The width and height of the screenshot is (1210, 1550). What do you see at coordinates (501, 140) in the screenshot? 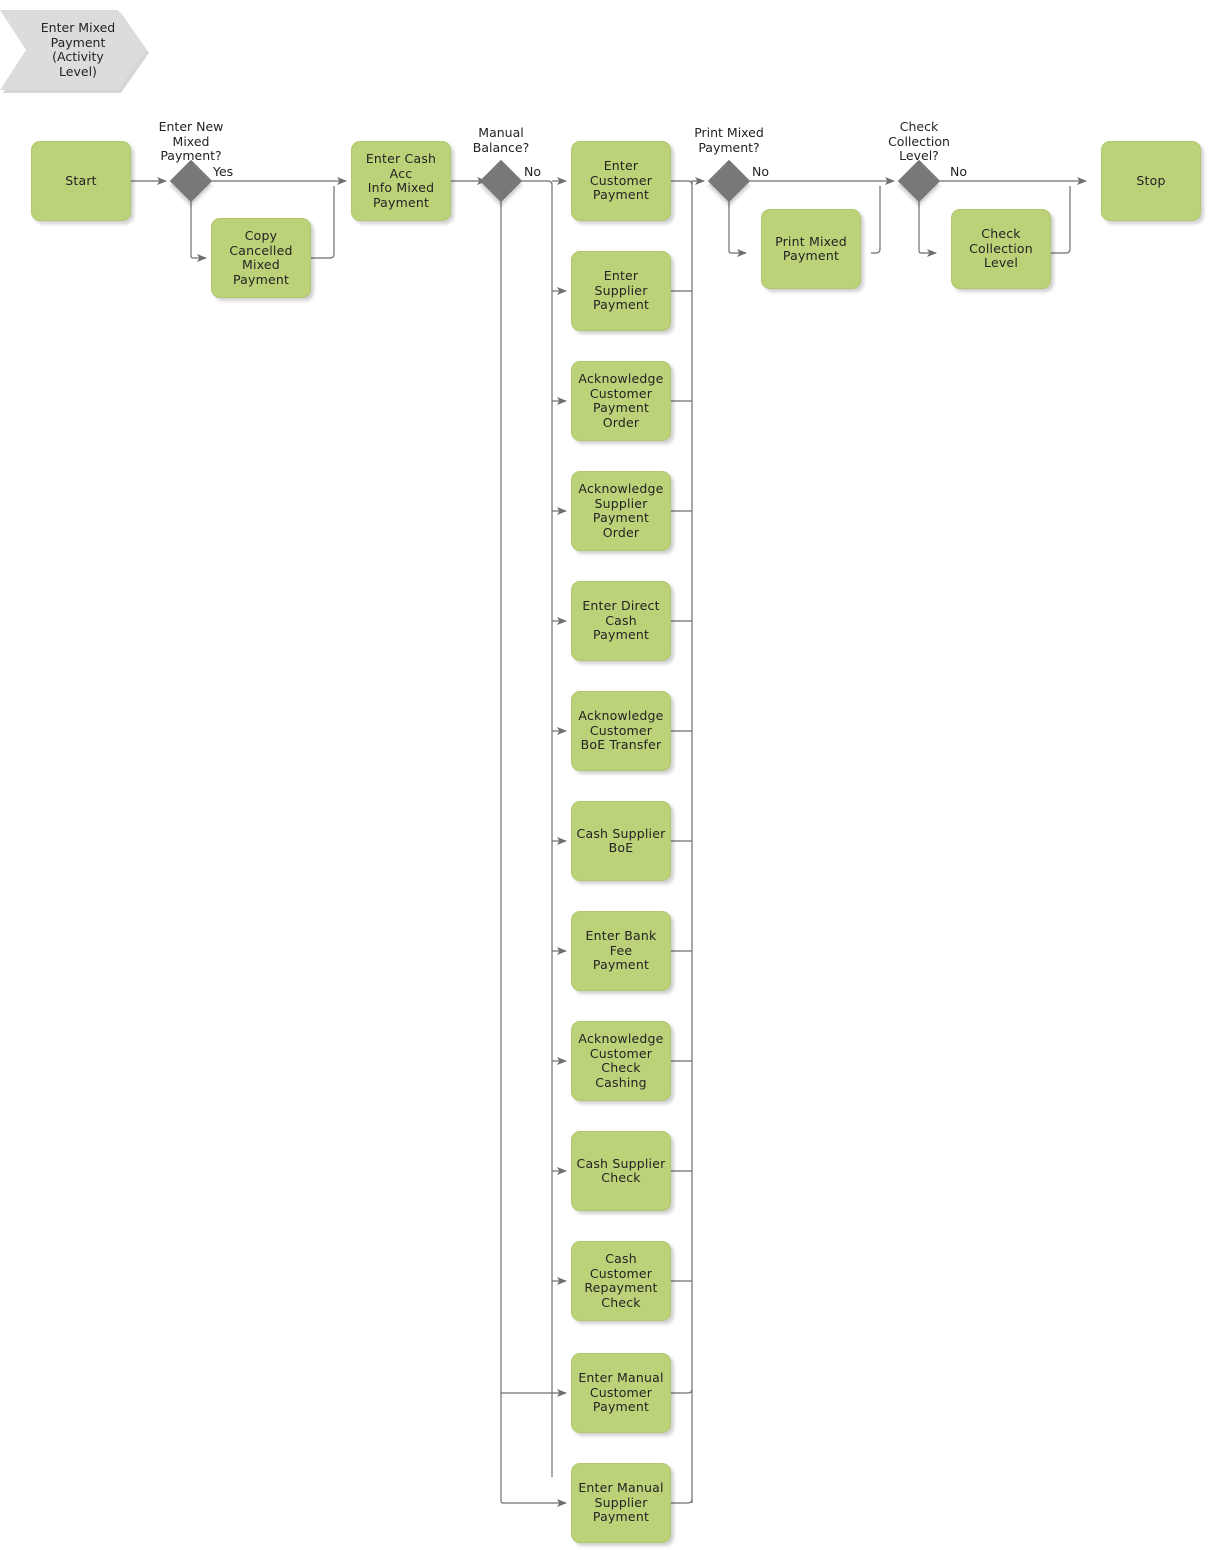
I see `decision-manual-balance-label: Manual Balance?` at bounding box center [501, 140].